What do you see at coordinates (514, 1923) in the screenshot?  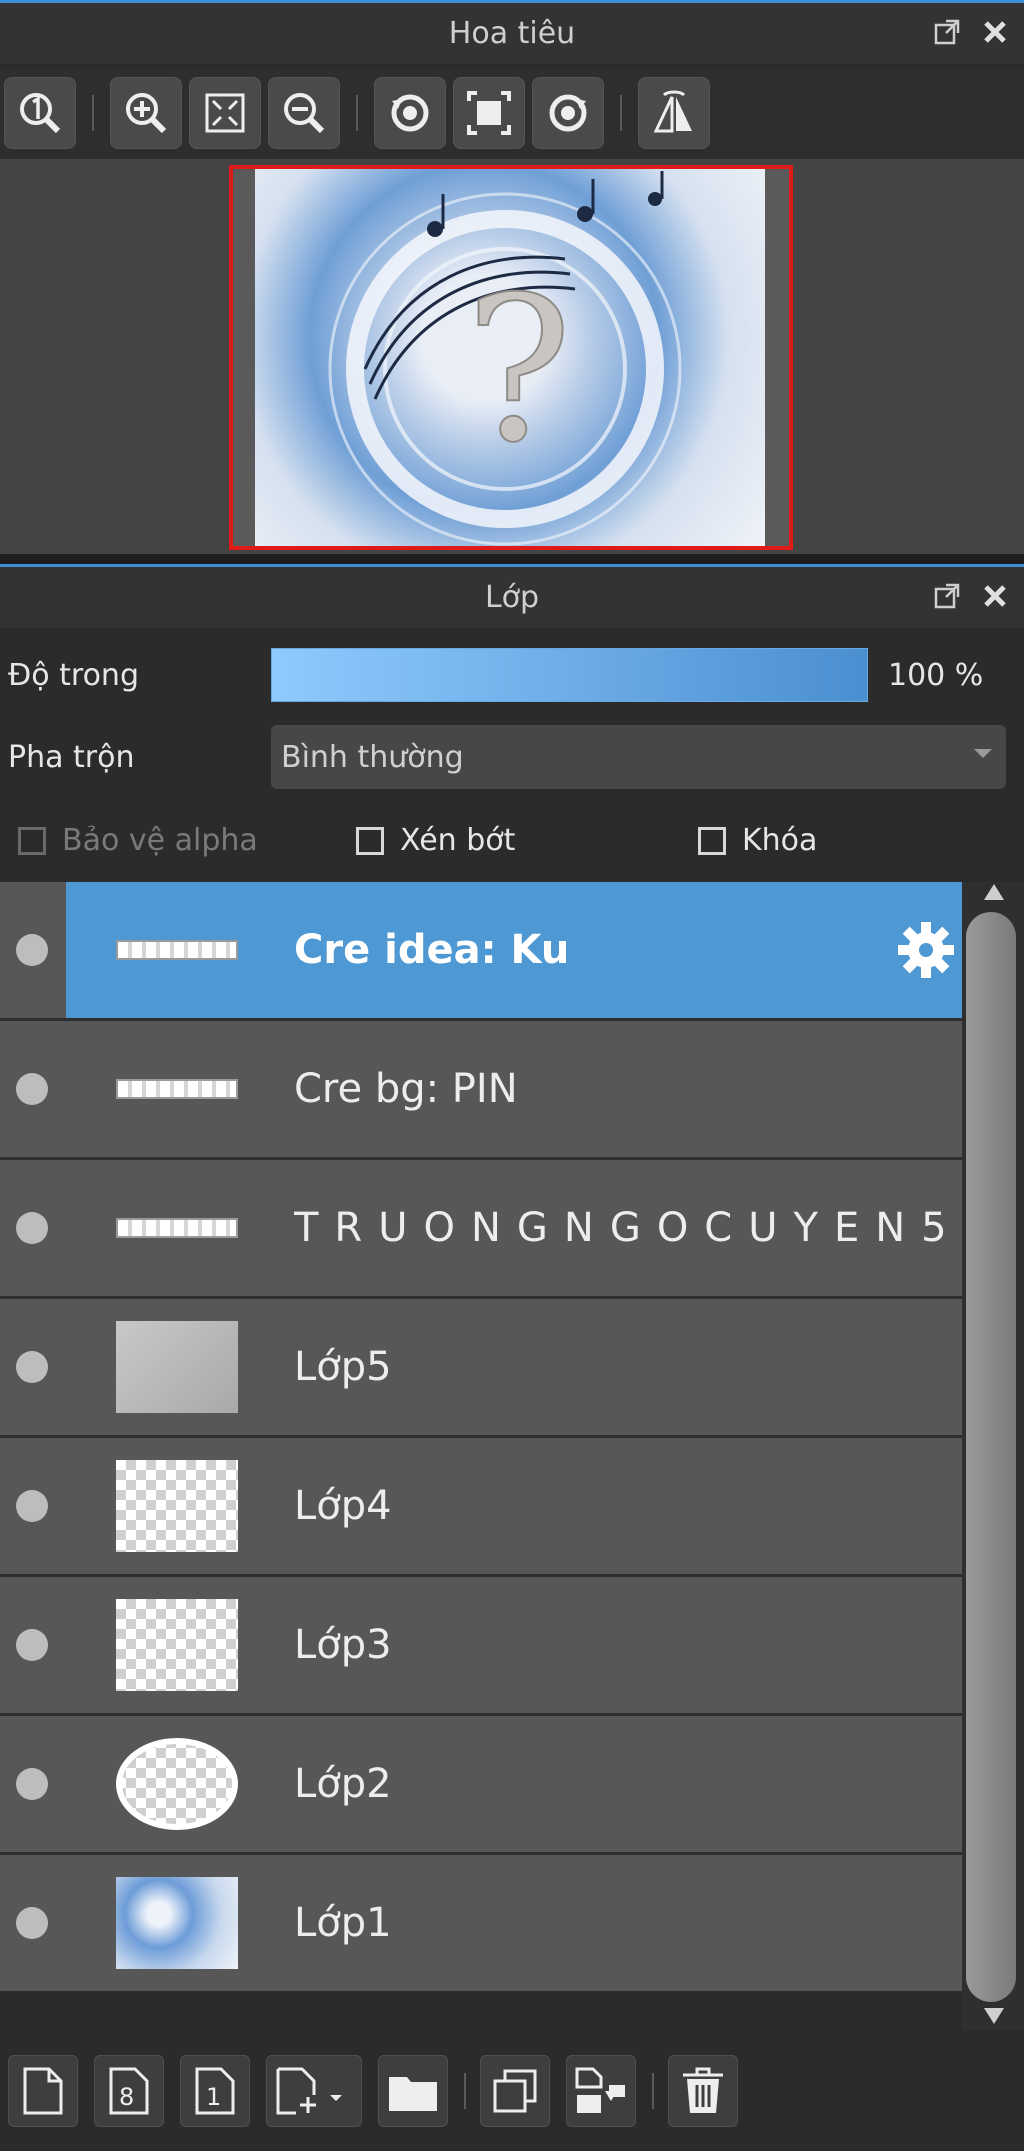 I see `layer-body: Lớp1` at bounding box center [514, 1923].